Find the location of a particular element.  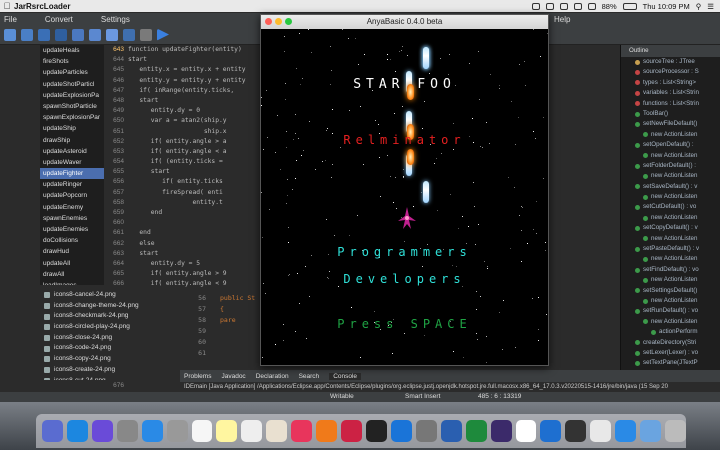

trash-icon is located at coordinates (675, 431).